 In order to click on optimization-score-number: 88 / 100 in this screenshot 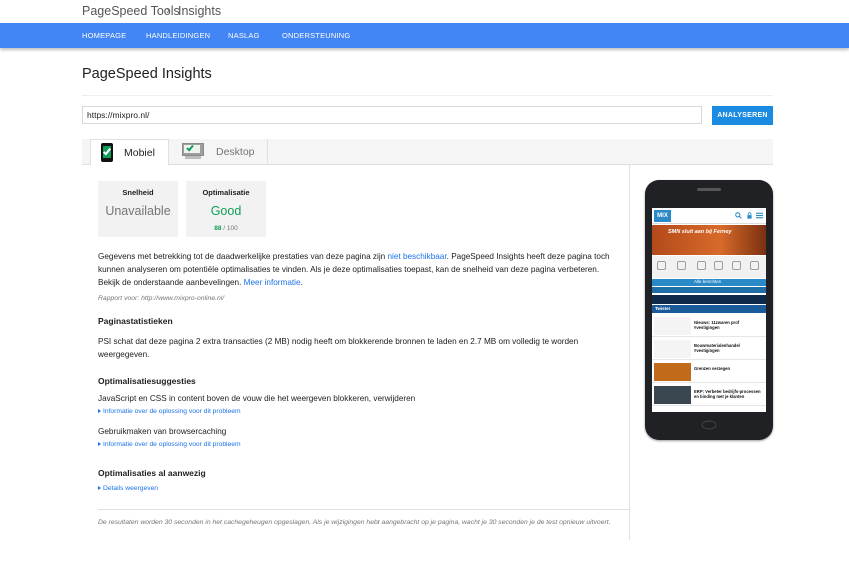, I will do `click(226, 228)`.